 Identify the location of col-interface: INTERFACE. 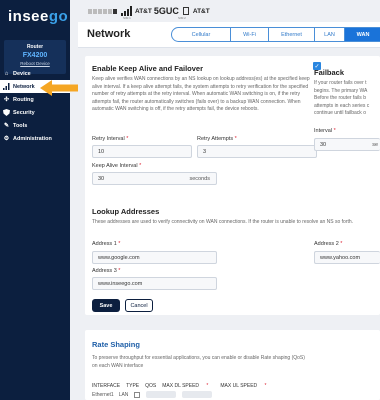
(106, 386).